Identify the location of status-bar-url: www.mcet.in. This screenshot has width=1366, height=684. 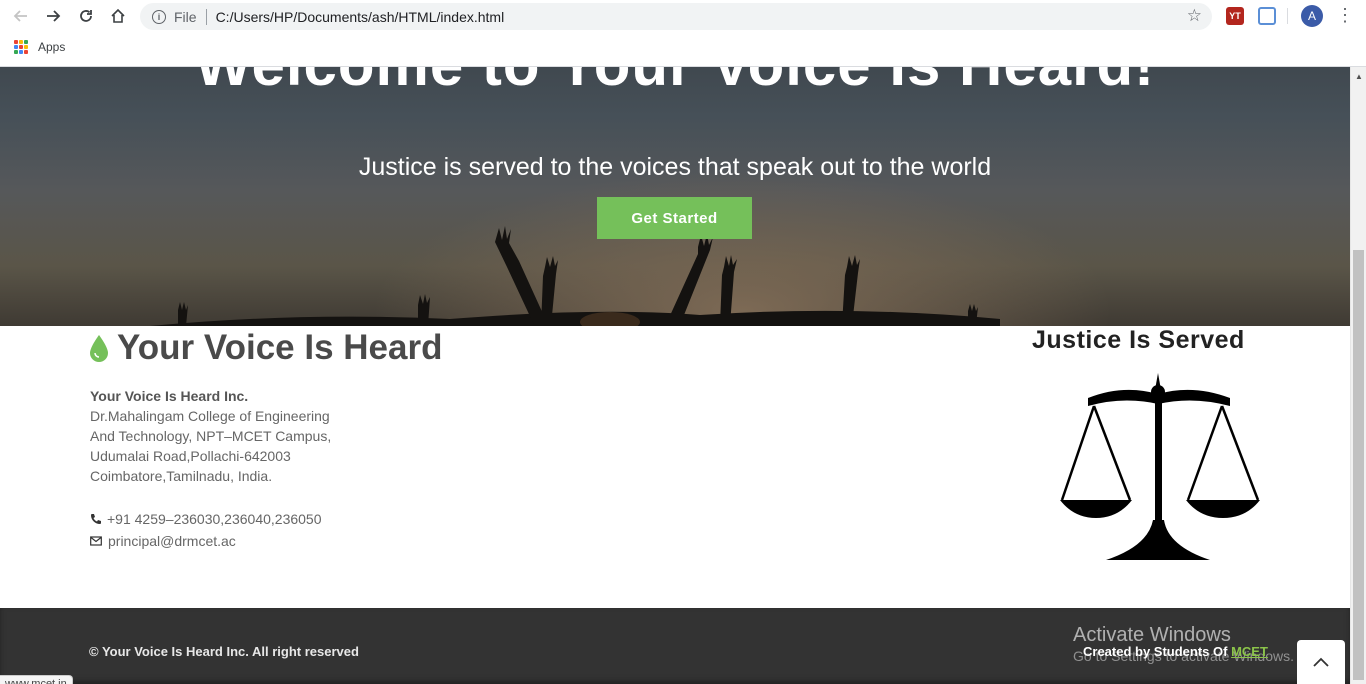
(36, 679).